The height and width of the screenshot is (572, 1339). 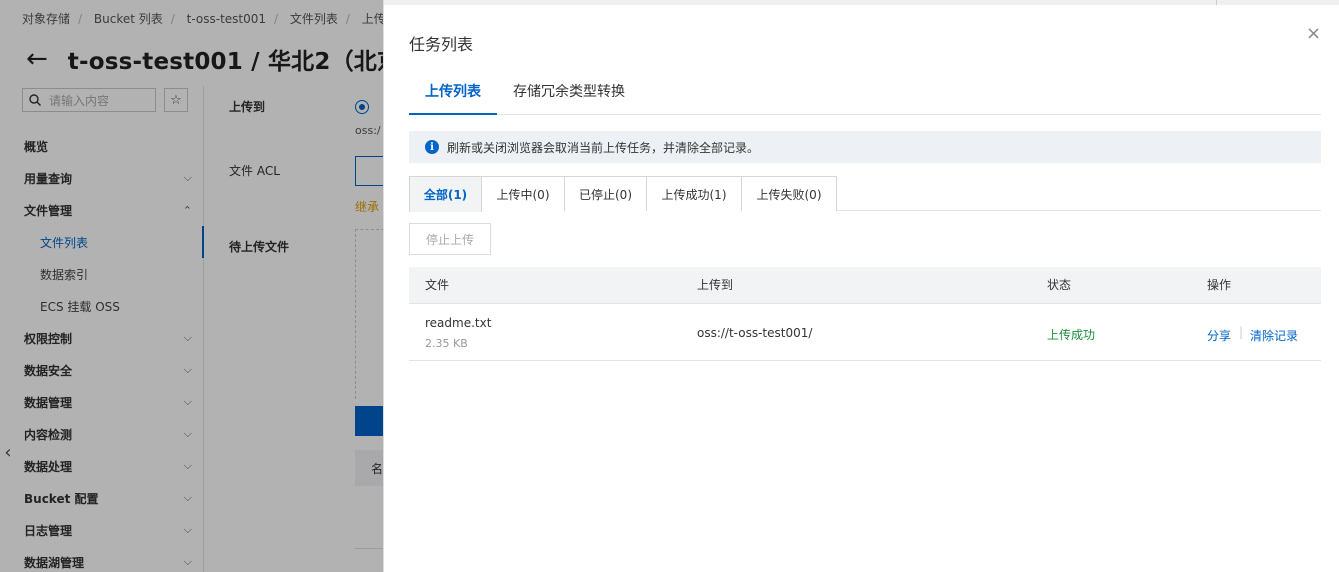 I want to click on column-header-destination: 上传到, so click(x=715, y=285).